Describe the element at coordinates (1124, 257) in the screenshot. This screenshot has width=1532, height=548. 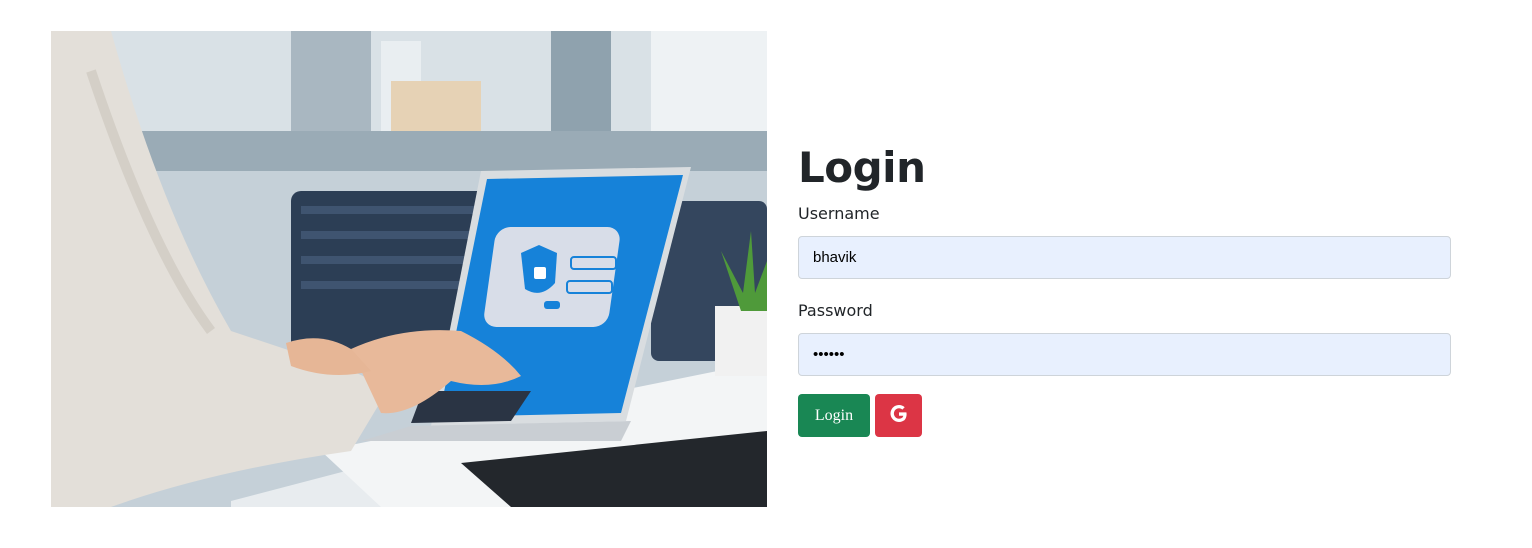
I see `username-input` at that location.